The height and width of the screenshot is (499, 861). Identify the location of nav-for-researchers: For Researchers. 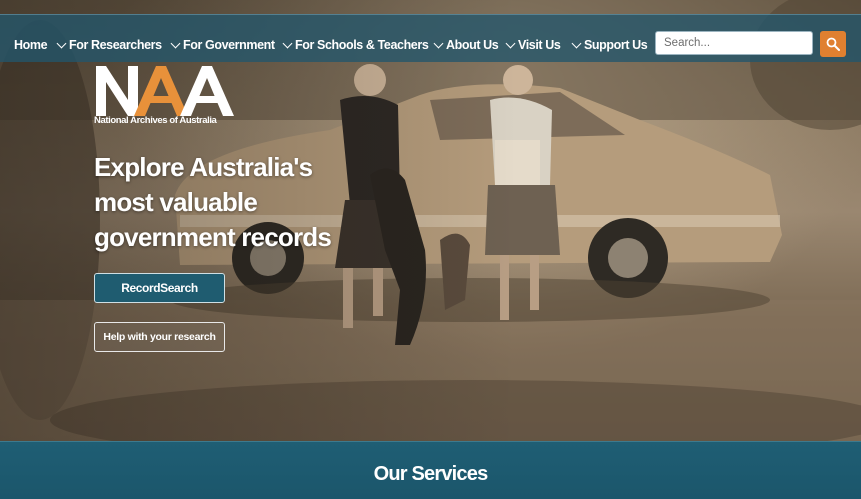
(109, 45).